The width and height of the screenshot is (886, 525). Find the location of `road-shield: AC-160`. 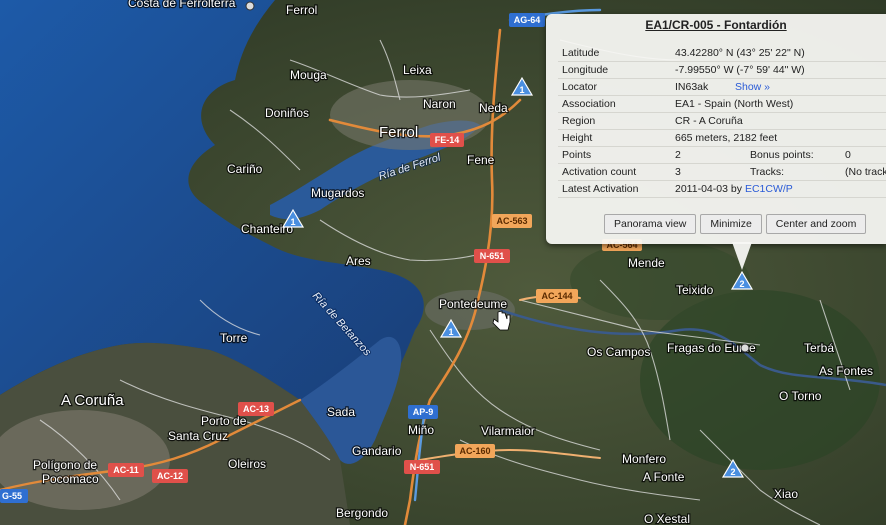

road-shield: AC-160 is located at coordinates (475, 451).